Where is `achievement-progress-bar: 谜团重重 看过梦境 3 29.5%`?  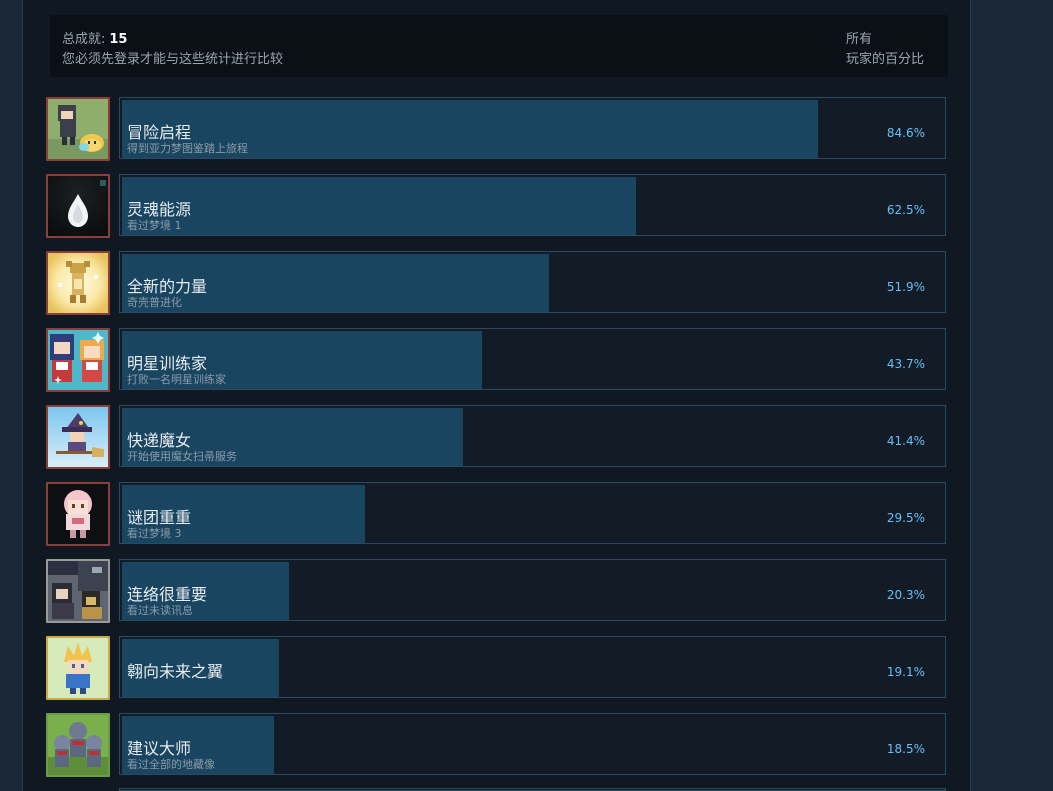 achievement-progress-bar: 谜团重重 看过梦境 3 29.5% is located at coordinates (532, 513).